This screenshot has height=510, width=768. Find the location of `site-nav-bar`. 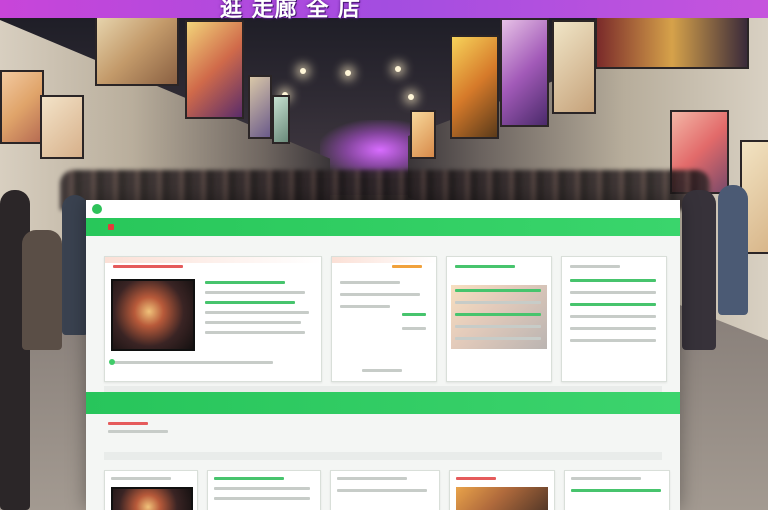

site-nav-bar is located at coordinates (383, 227).